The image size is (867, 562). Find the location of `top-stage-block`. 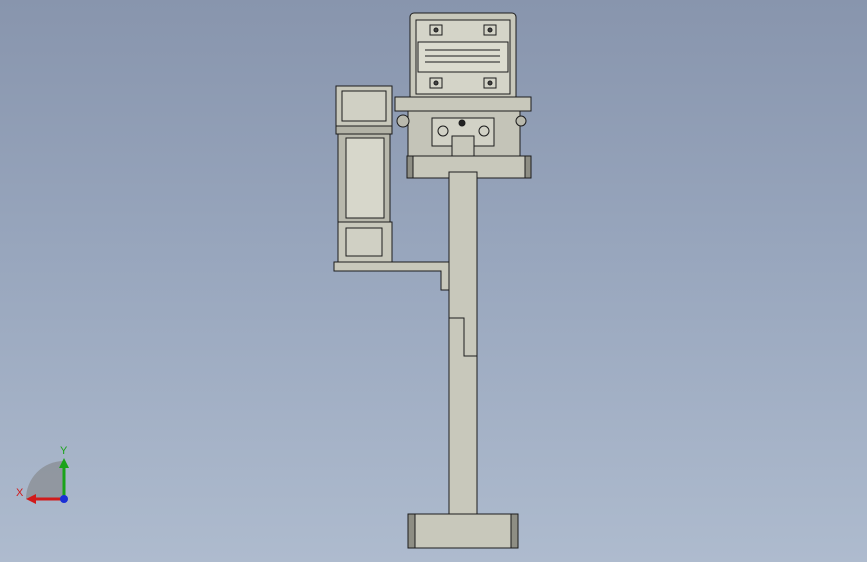

top-stage-block is located at coordinates (463, 56).